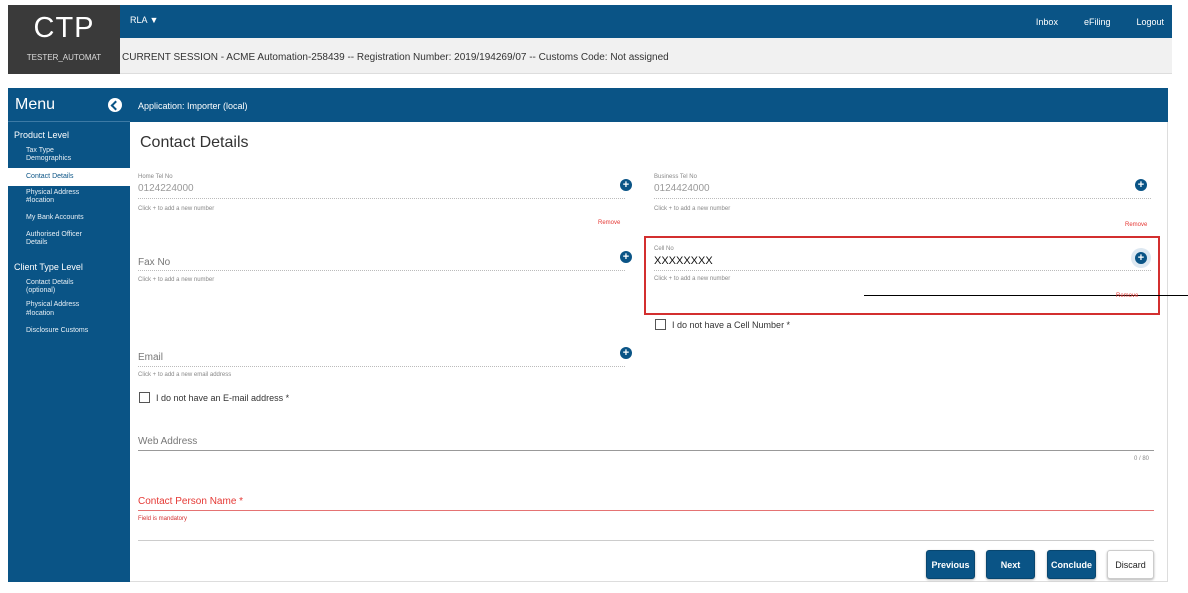 The image size is (1188, 593). I want to click on cell-no-hint: Click + to add a new number, so click(692, 279).